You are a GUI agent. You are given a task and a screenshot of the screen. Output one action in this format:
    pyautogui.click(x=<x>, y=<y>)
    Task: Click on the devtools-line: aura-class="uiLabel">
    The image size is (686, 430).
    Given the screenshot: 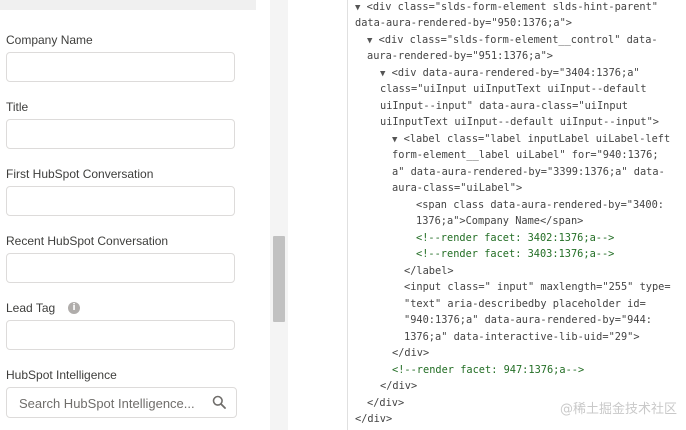 What is the action you would take?
    pyautogui.click(x=457, y=188)
    